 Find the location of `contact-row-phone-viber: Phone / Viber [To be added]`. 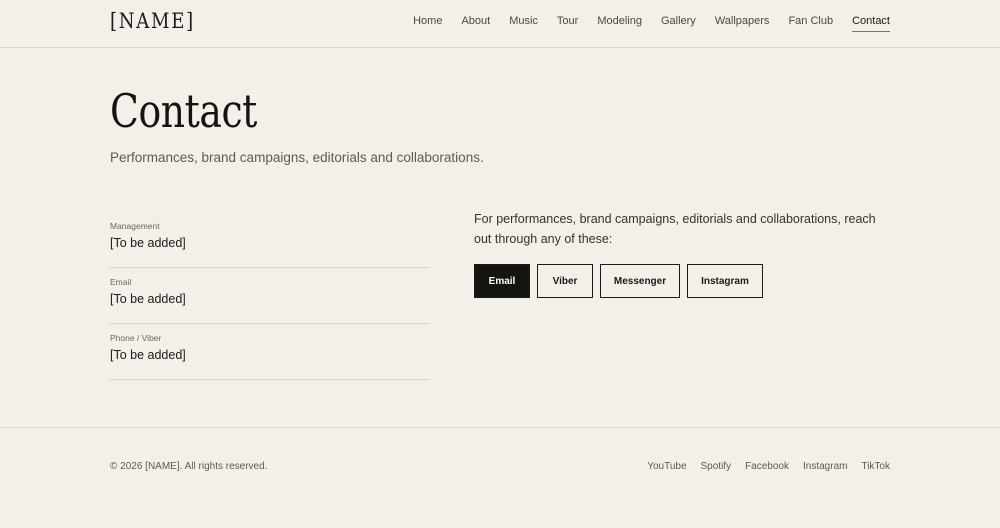

contact-row-phone-viber: Phone / Viber [To be added] is located at coordinates (270, 352).